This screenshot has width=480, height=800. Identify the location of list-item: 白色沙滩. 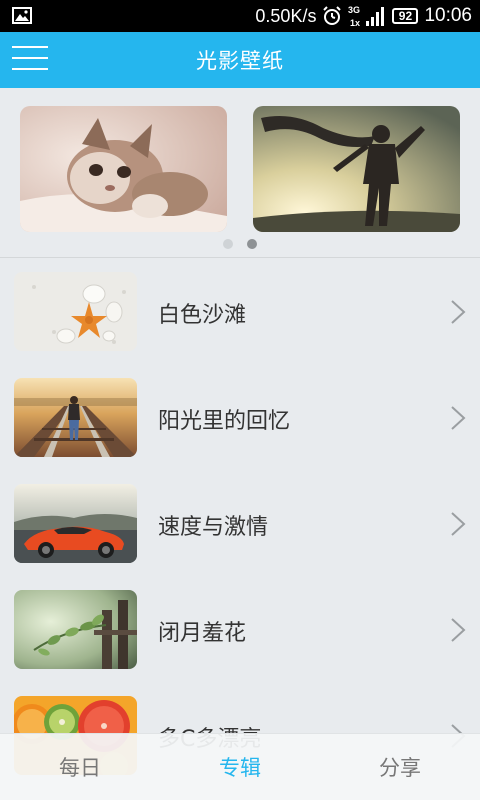
(240, 312).